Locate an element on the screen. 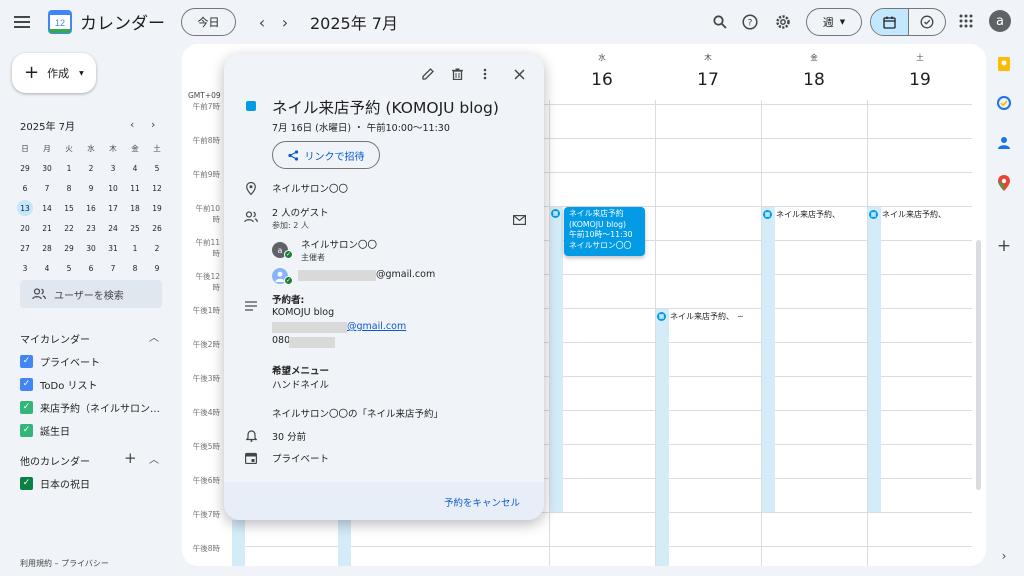 Image resolution: width=1024 pixels, height=576 pixels. other-calendars-heading: 他のカレンダー is located at coordinates (55, 460).